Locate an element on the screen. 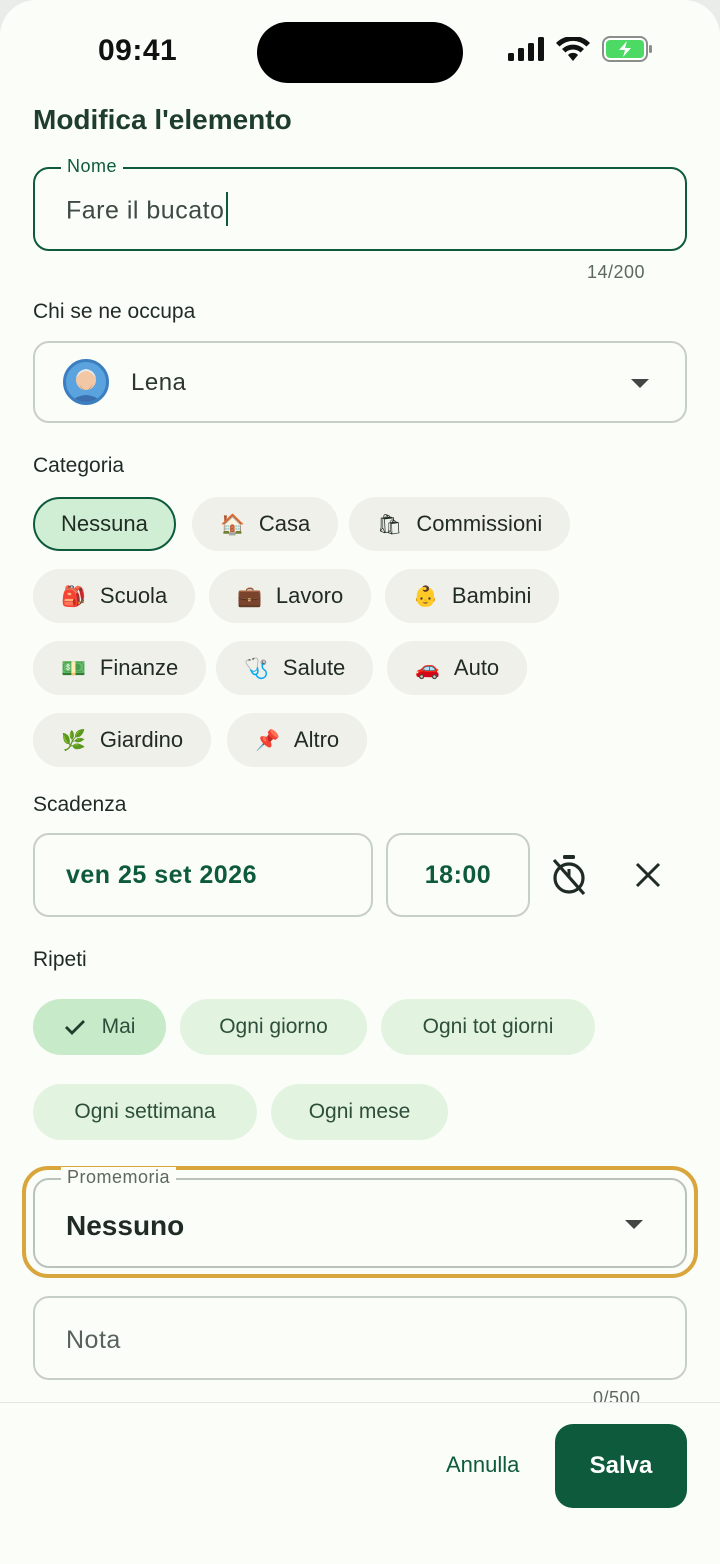 The width and height of the screenshot is (720, 1564). repeat-option-ogni-mese: Ogni mese is located at coordinates (359, 1112).